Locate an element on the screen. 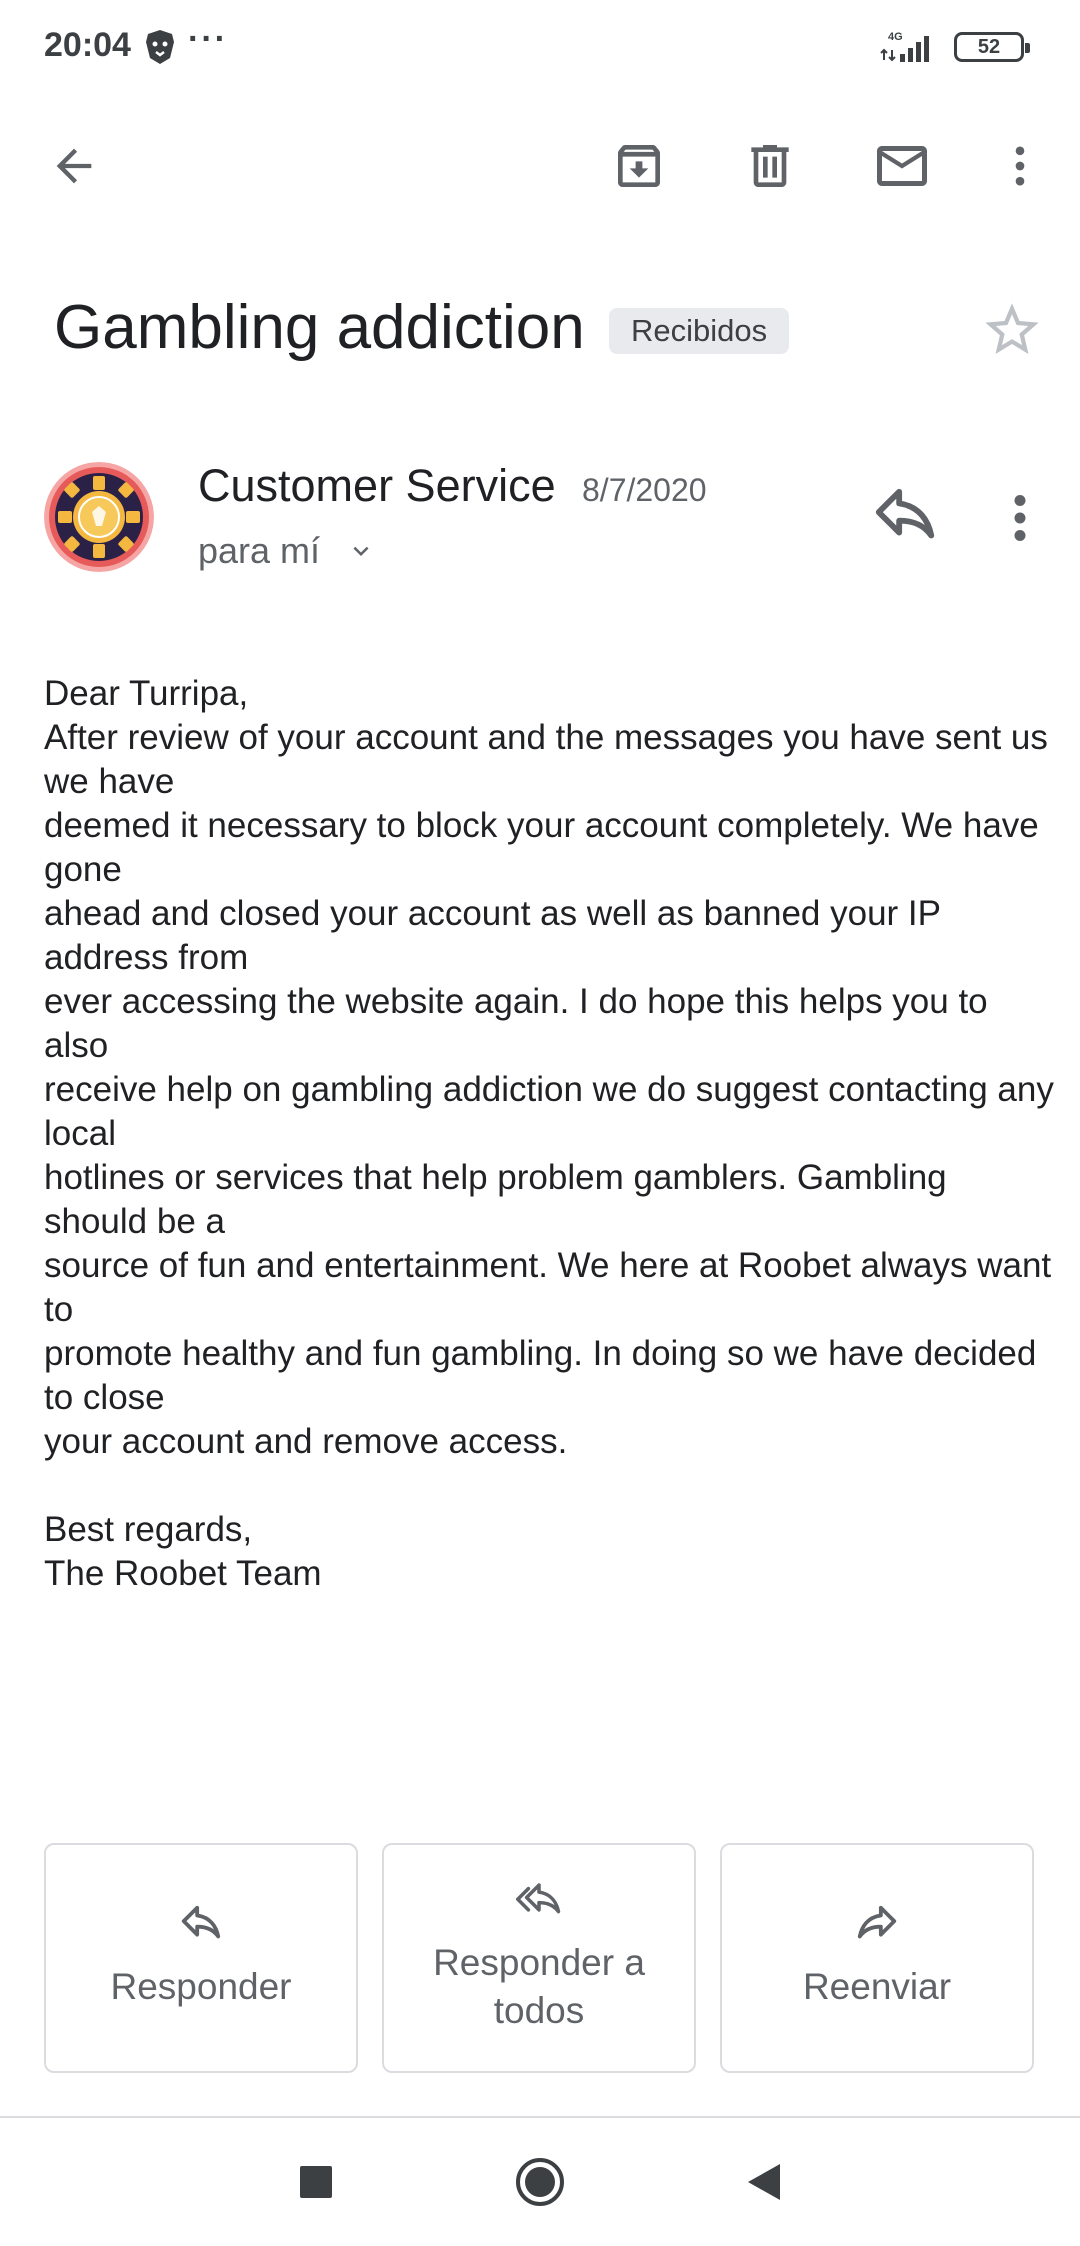 The width and height of the screenshot is (1080, 2246). back-nav-button is located at coordinates (764, 2182).